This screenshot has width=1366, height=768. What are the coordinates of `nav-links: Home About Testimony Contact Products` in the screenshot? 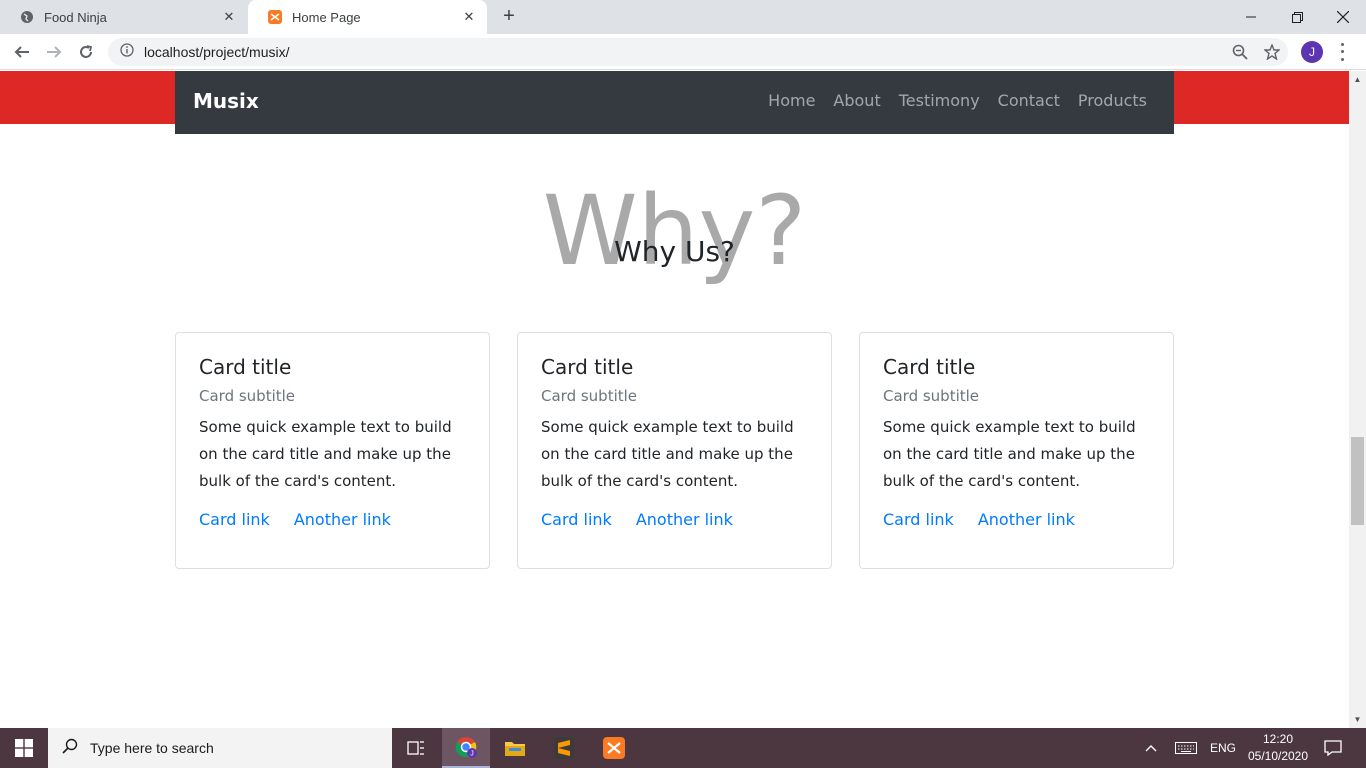 It's located at (948, 100).